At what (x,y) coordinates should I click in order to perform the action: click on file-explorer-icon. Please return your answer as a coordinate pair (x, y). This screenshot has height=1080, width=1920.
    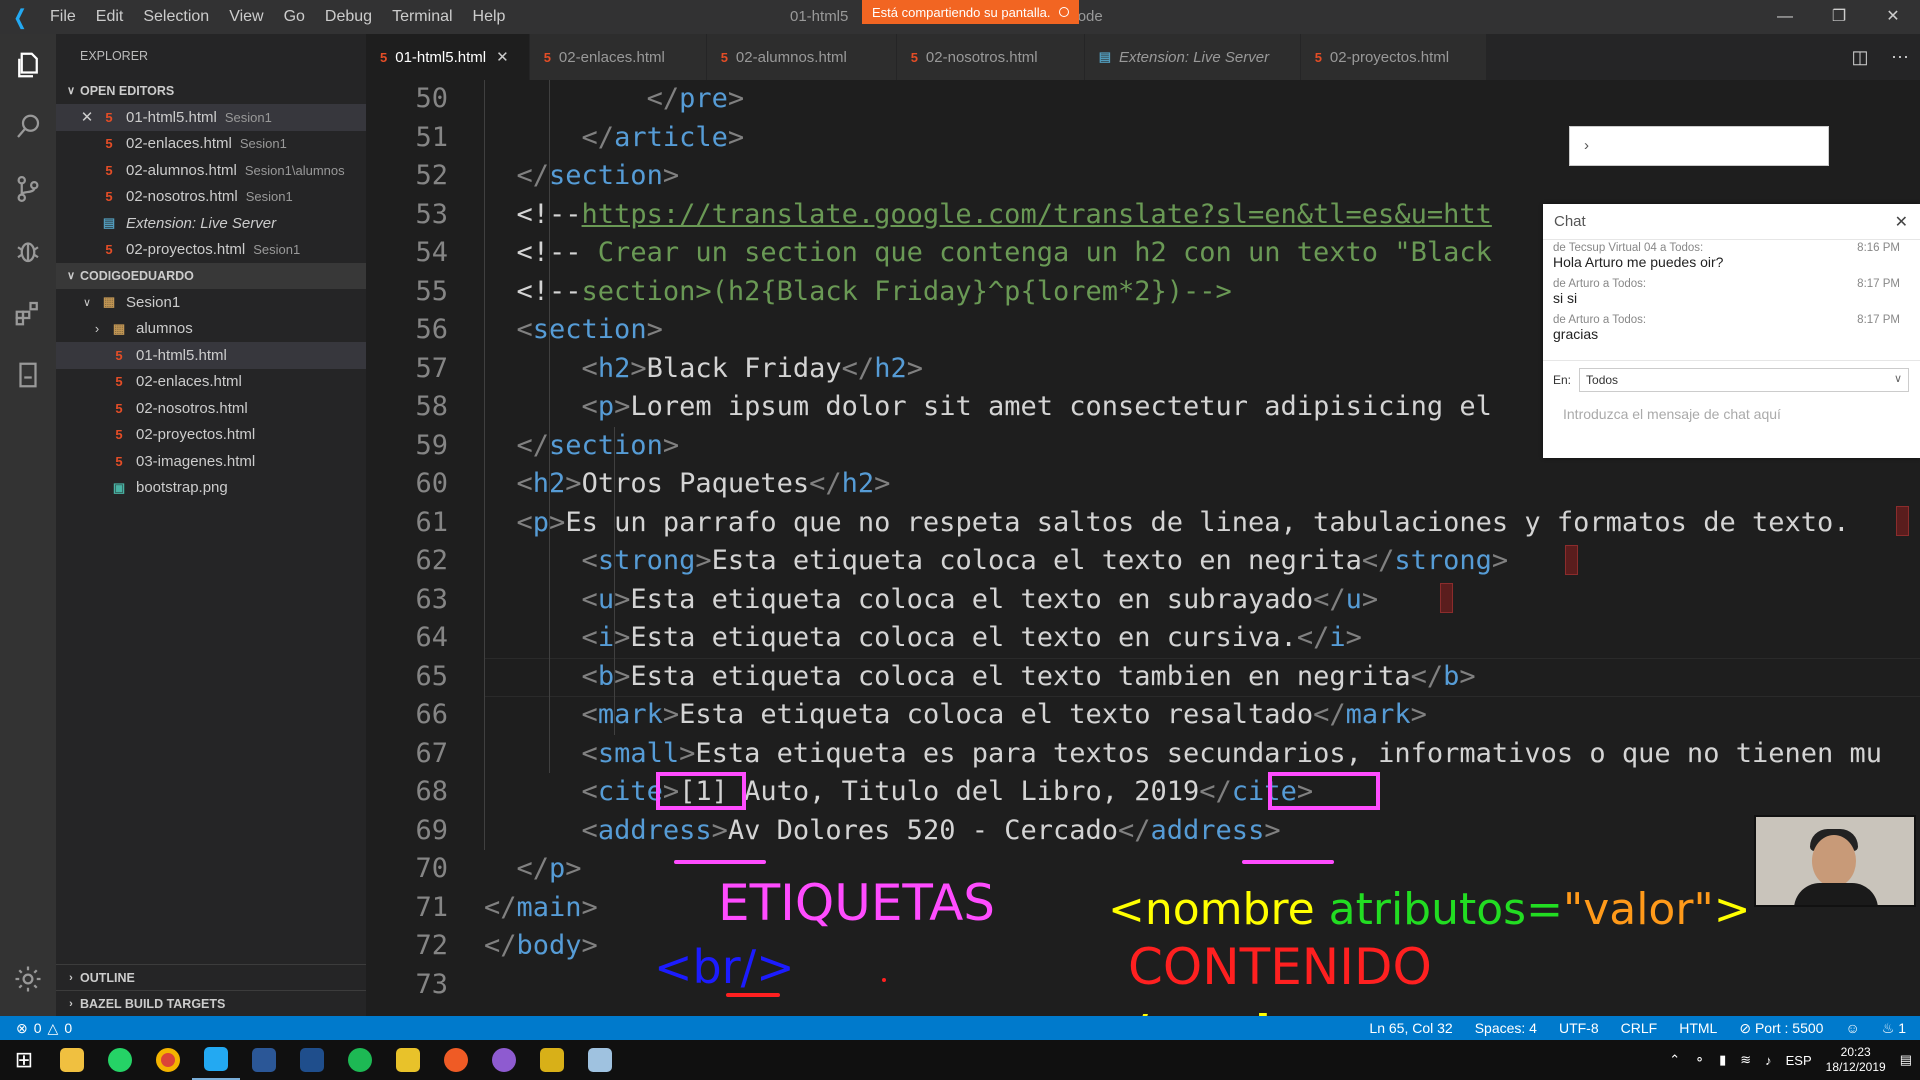
    Looking at the image, I should click on (72, 1060).